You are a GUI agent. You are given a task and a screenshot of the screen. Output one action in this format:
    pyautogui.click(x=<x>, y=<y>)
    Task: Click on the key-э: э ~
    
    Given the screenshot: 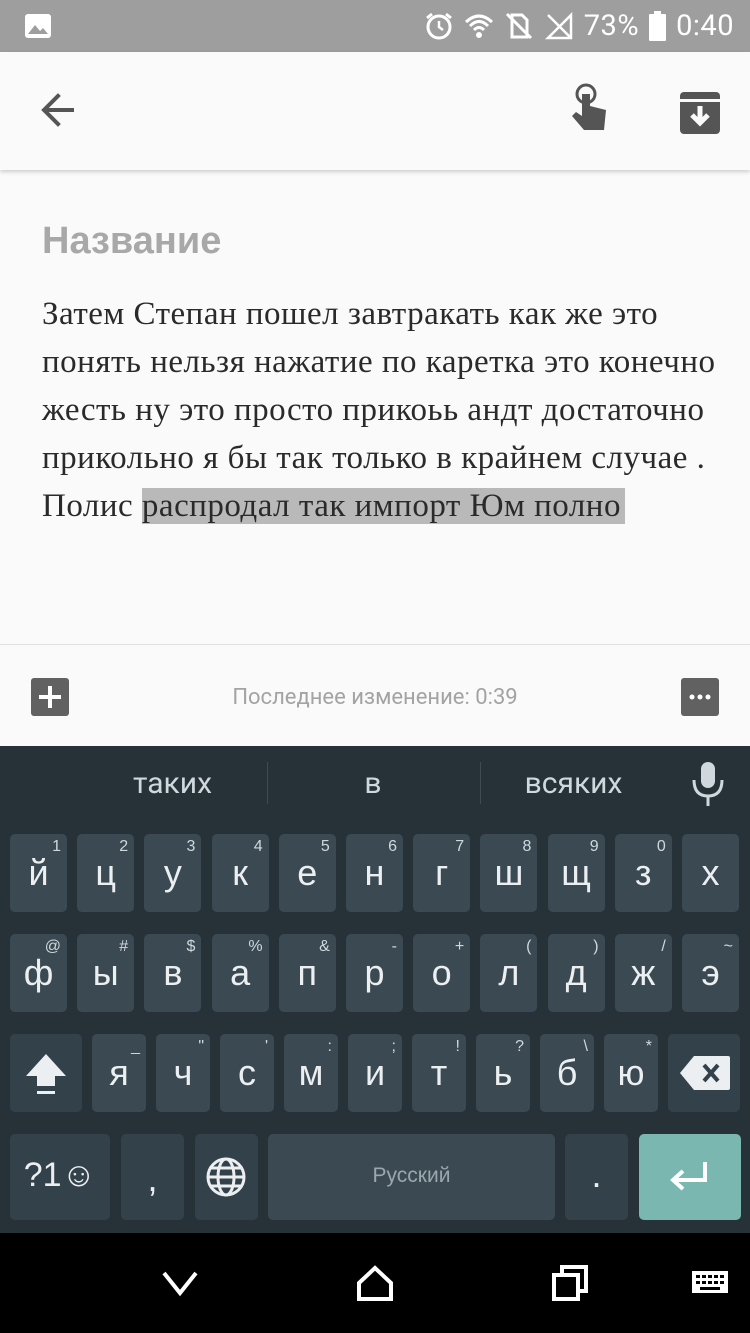 What is the action you would take?
    pyautogui.click(x=710, y=973)
    